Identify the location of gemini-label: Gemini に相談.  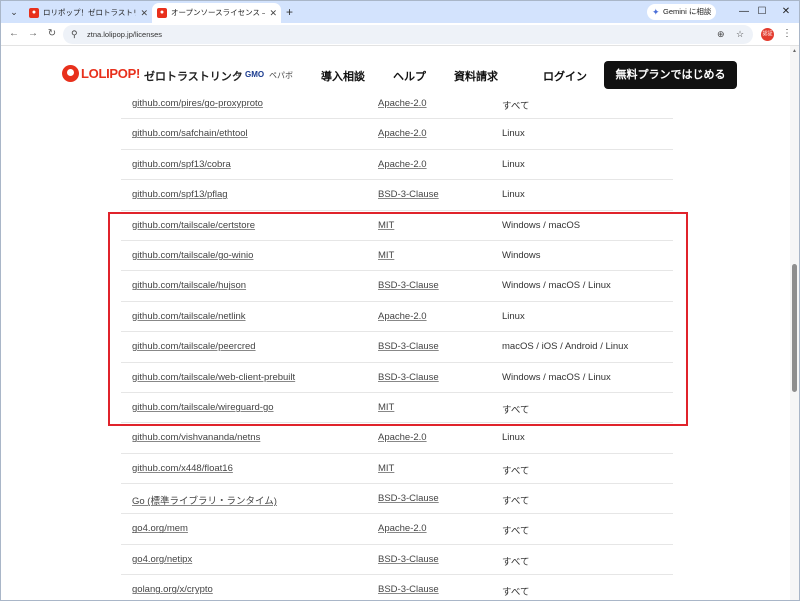
(687, 11).